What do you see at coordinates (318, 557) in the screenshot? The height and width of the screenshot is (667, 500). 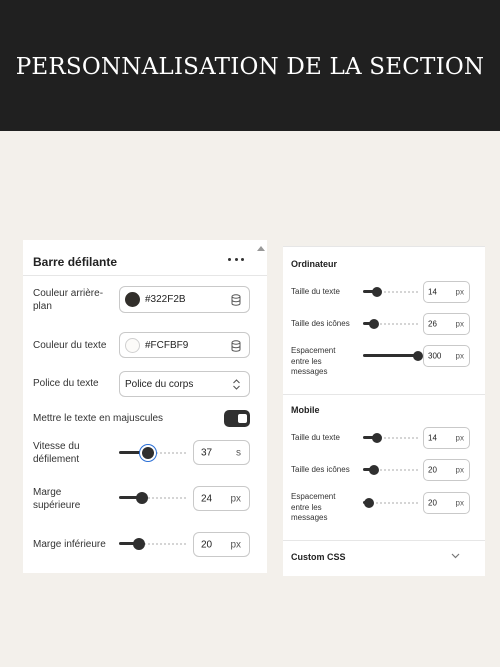 I see `custom-css-toggle: Custom CSS` at bounding box center [318, 557].